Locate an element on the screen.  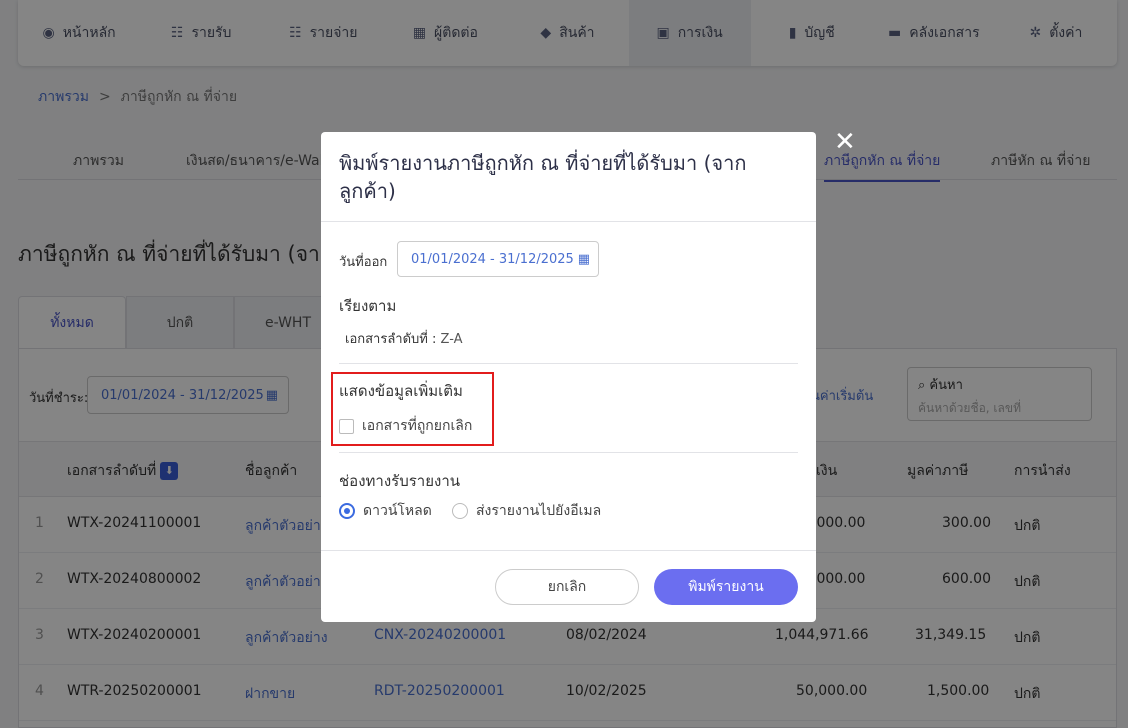
sort-title: เรียงตาม is located at coordinates (368, 306).